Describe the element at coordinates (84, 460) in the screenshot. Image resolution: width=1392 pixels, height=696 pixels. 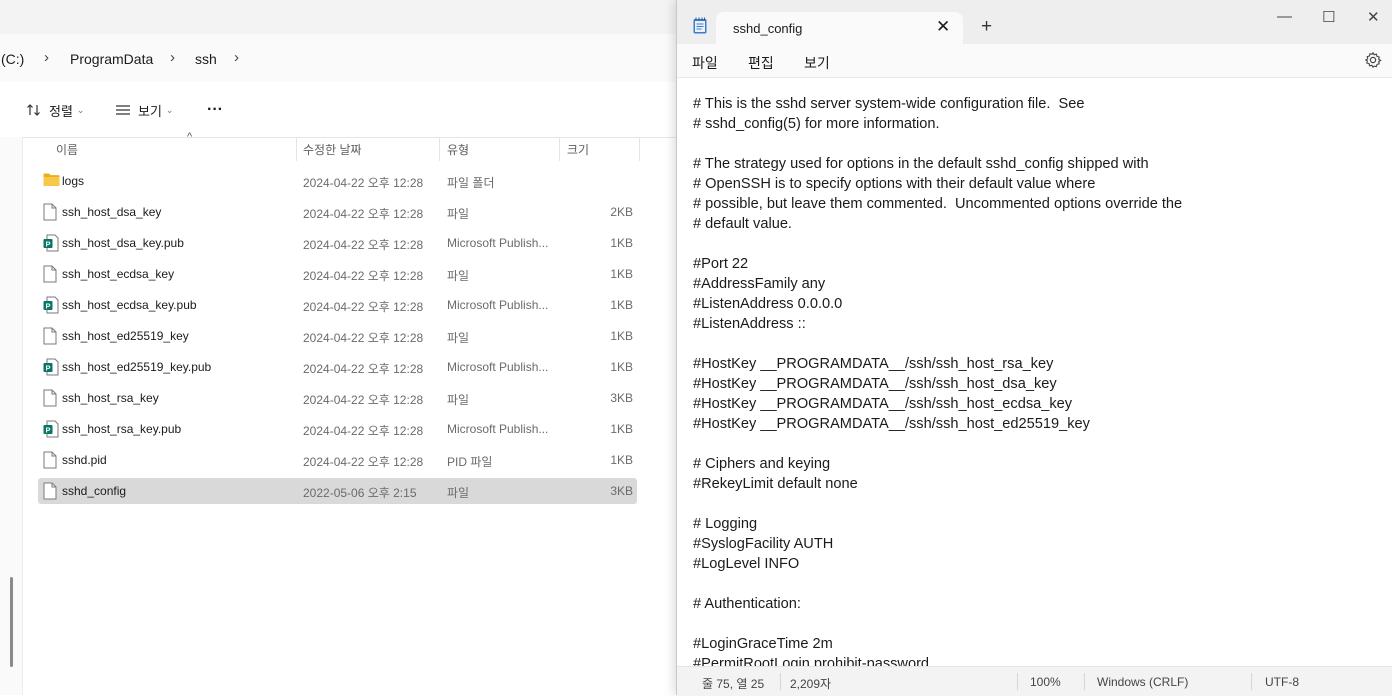
I see `file-name: sshd.pid` at that location.